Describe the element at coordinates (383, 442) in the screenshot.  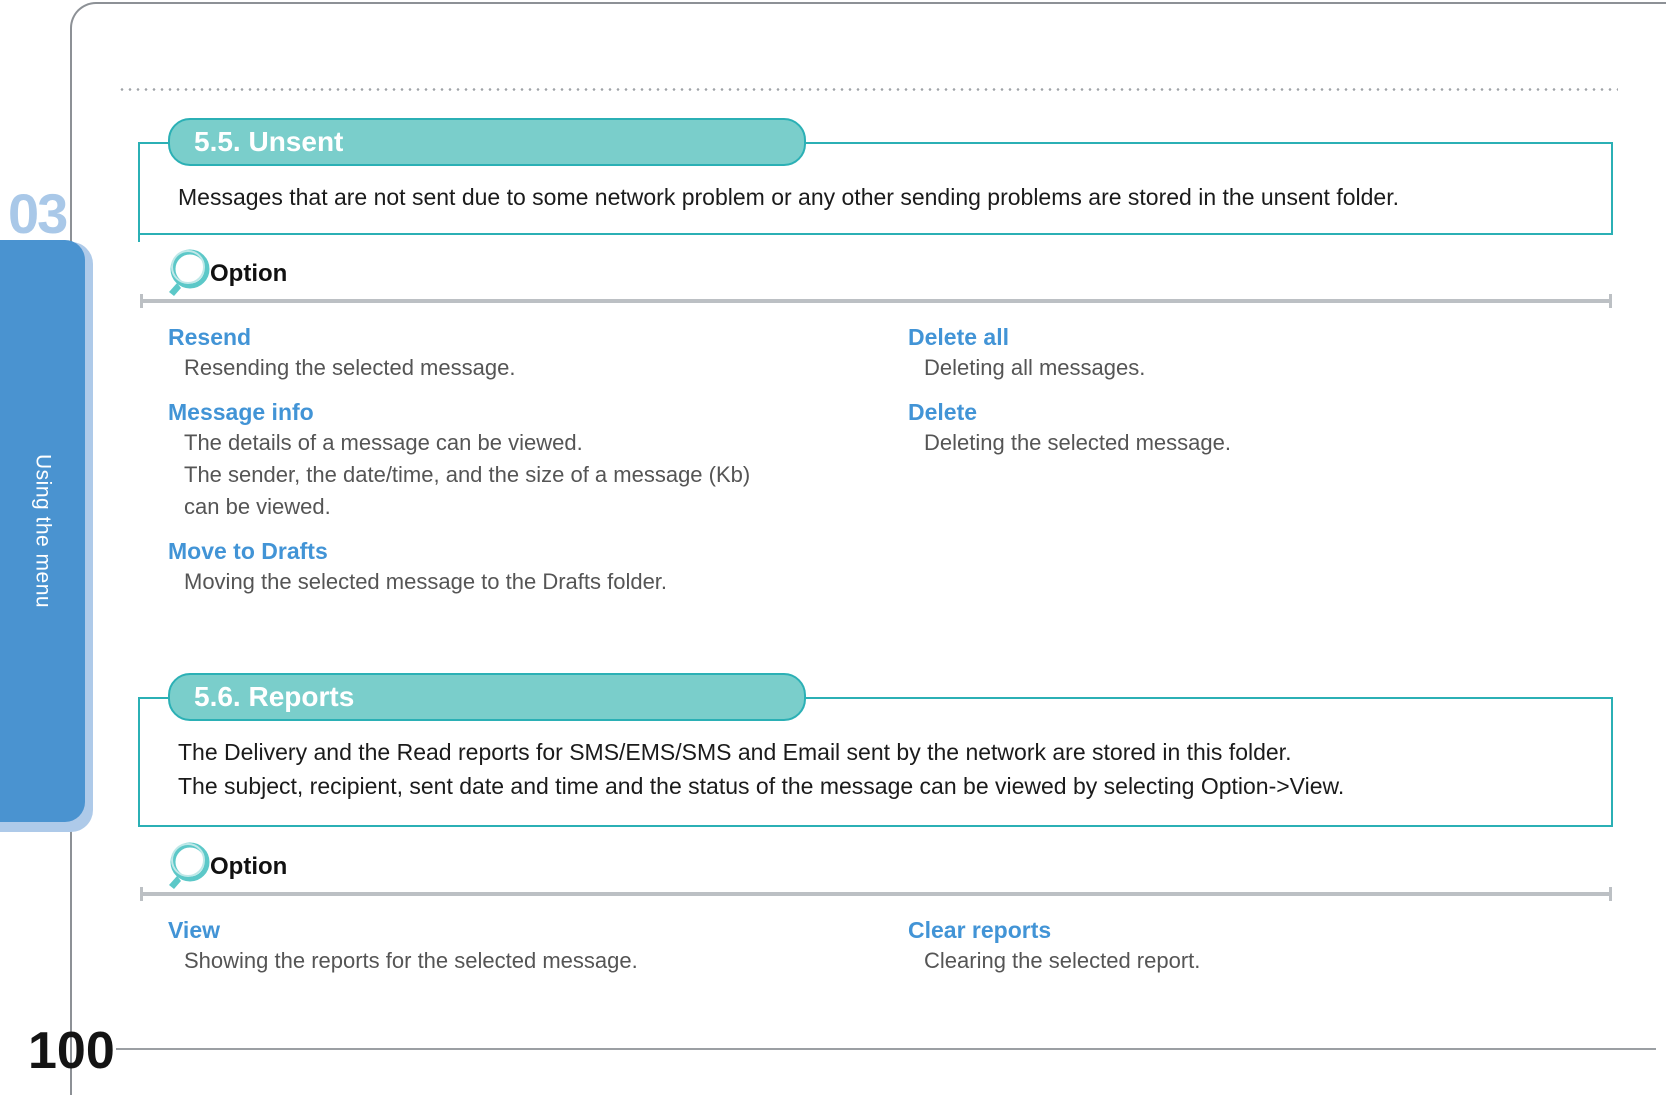
I see `option-desc: The details of a message can be viewed.` at that location.